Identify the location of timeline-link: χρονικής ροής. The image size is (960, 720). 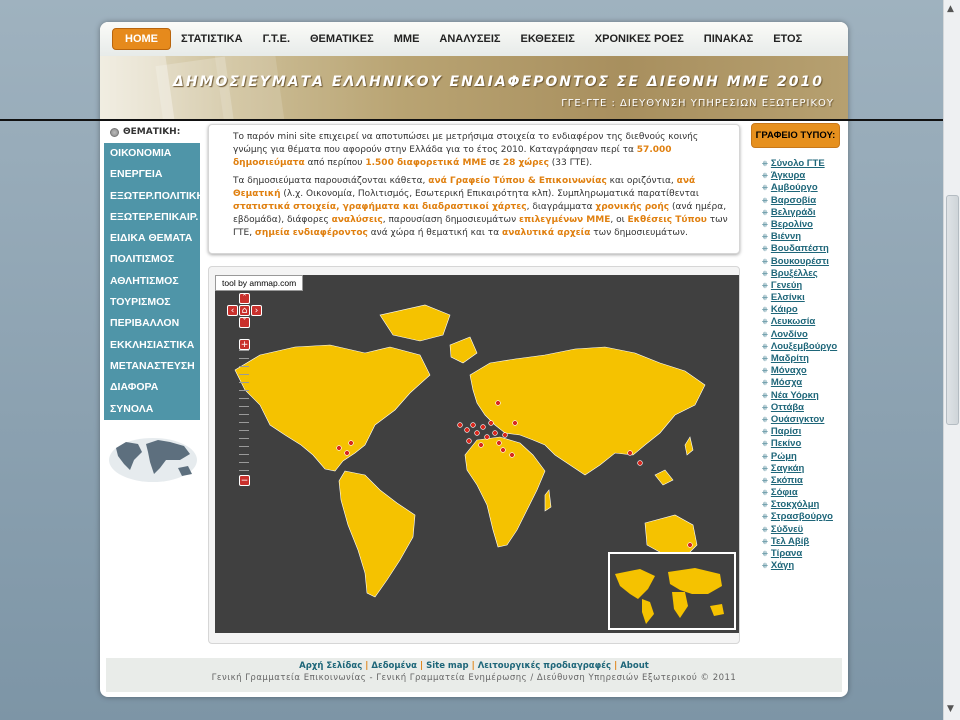
(632, 207).